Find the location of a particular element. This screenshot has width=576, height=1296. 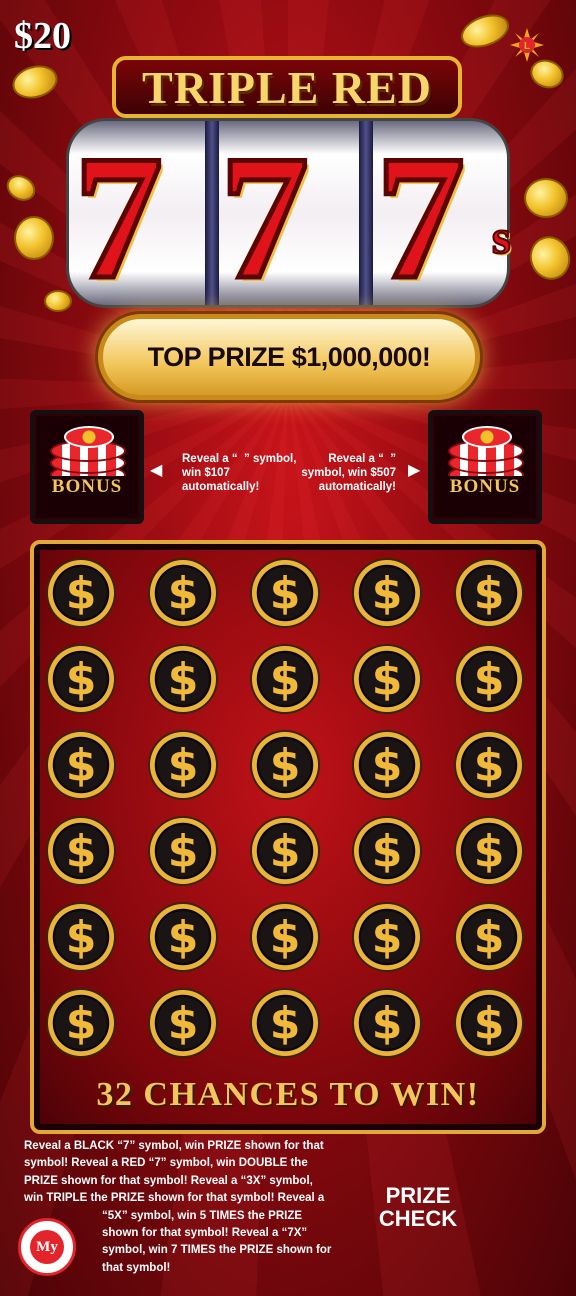

ticket-price: $20 is located at coordinates (42, 36).